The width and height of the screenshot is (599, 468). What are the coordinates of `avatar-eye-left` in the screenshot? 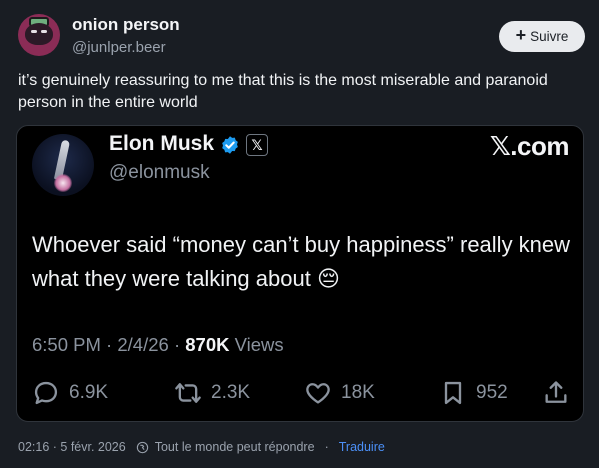 It's located at (34, 31).